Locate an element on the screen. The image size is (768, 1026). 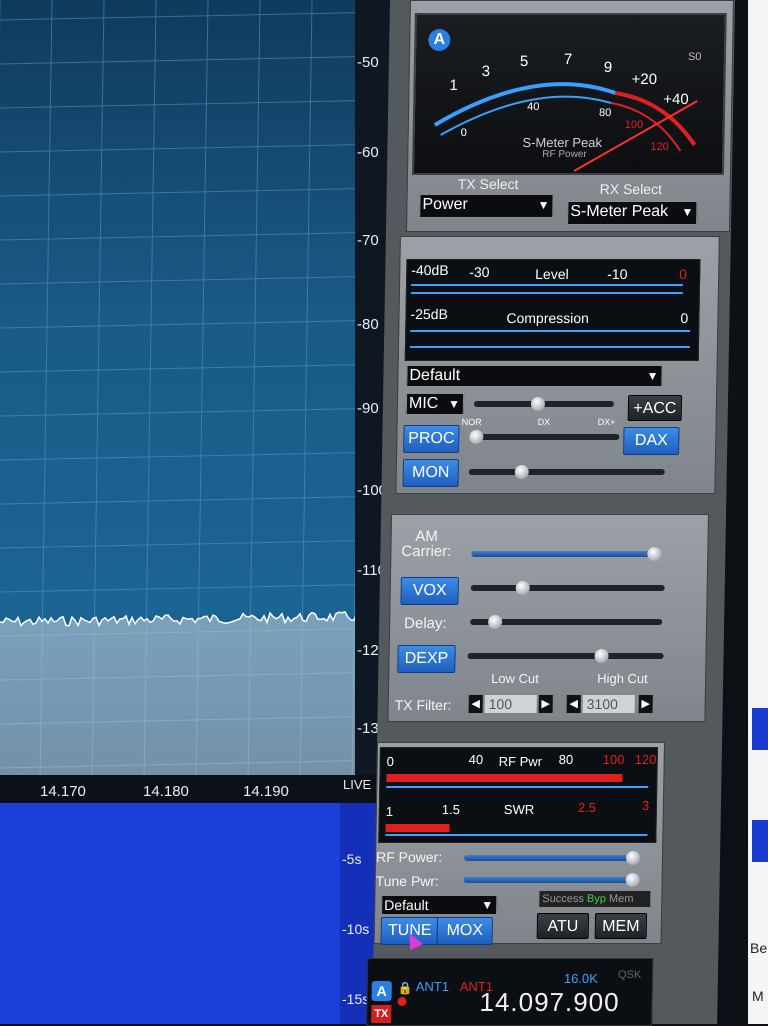
level-scale-label: -10 is located at coordinates (617, 274).